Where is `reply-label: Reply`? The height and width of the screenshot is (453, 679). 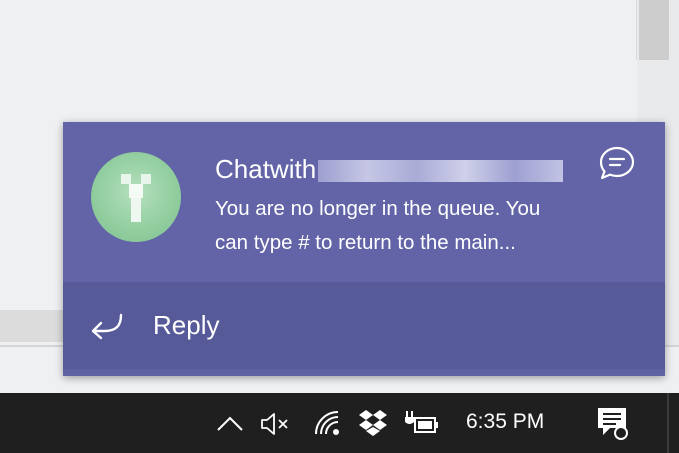
reply-label: Reply is located at coordinates (186, 325).